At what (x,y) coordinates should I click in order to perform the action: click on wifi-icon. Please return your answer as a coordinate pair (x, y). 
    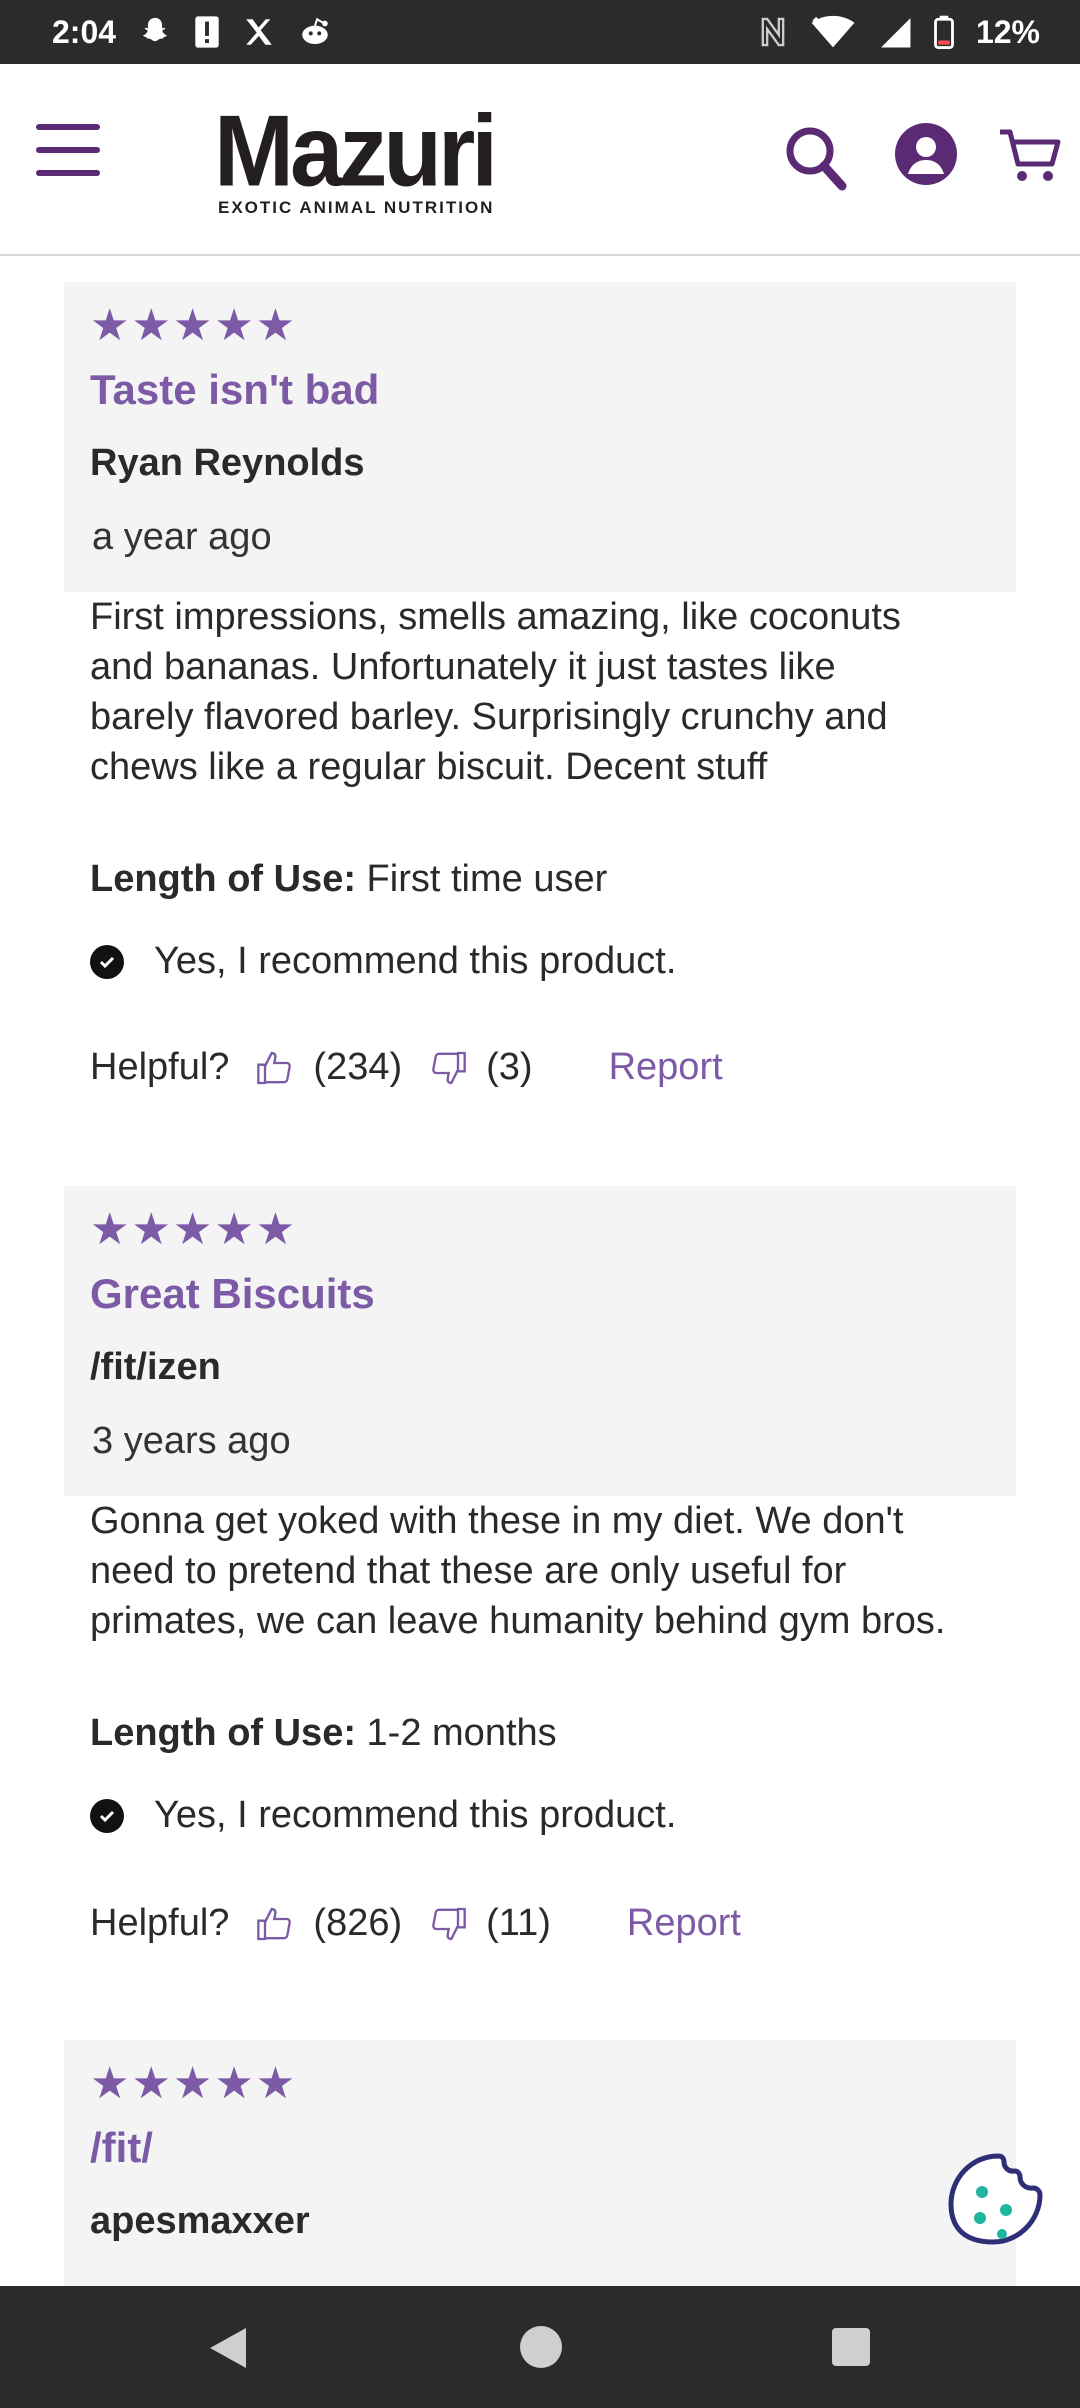
    Looking at the image, I should click on (833, 32).